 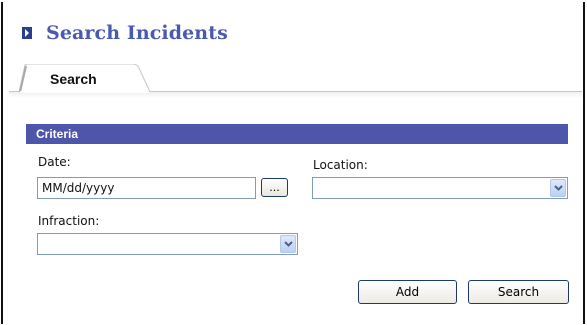 I want to click on date-label: Date:, so click(x=54, y=162).